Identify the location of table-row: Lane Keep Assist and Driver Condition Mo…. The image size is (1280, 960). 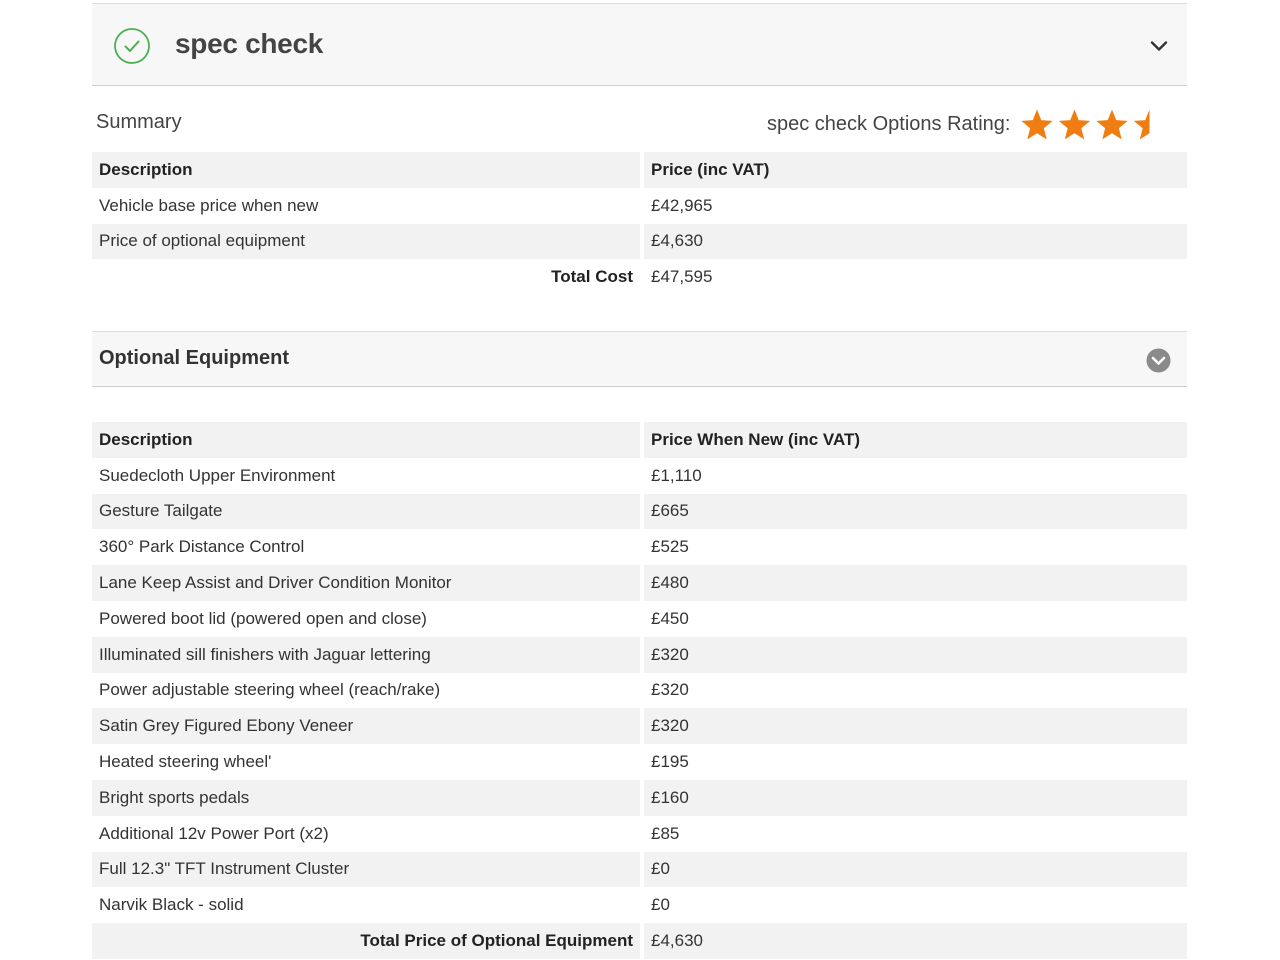
(639, 583).